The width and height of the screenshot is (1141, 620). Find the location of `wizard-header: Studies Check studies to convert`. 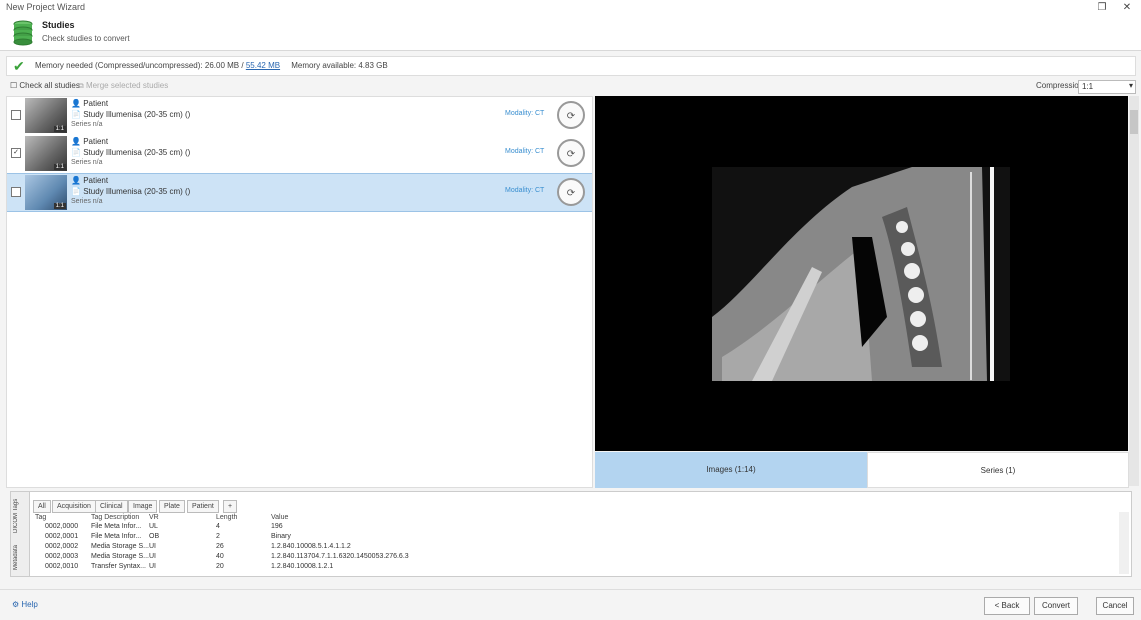

wizard-header: Studies Check studies to convert is located at coordinates (570, 33).